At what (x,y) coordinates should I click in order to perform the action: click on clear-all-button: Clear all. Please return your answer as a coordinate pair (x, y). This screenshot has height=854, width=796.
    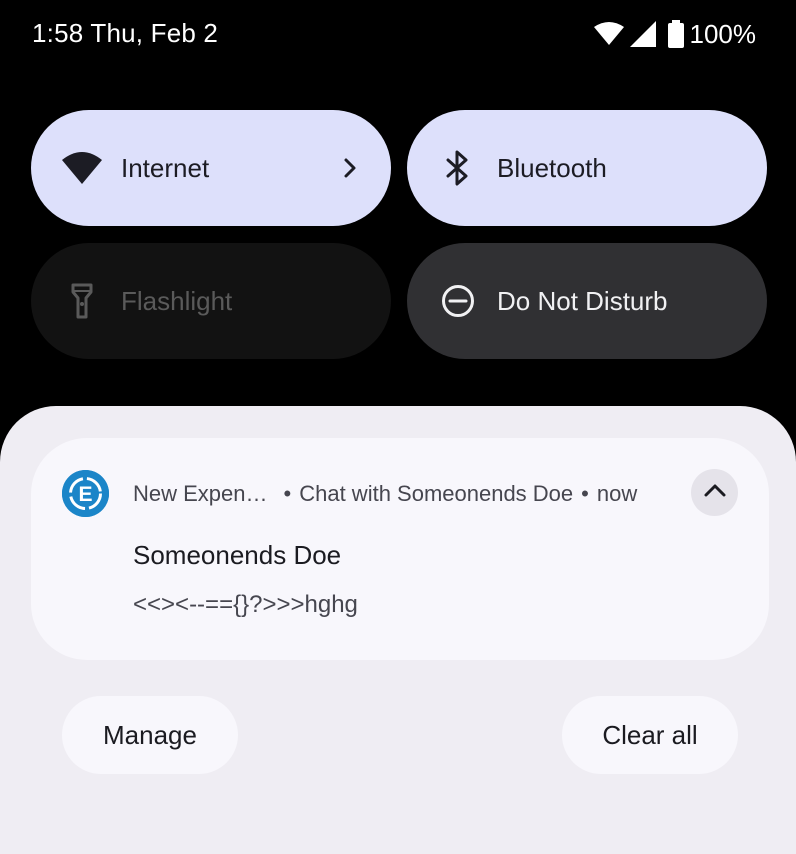
    Looking at the image, I should click on (650, 735).